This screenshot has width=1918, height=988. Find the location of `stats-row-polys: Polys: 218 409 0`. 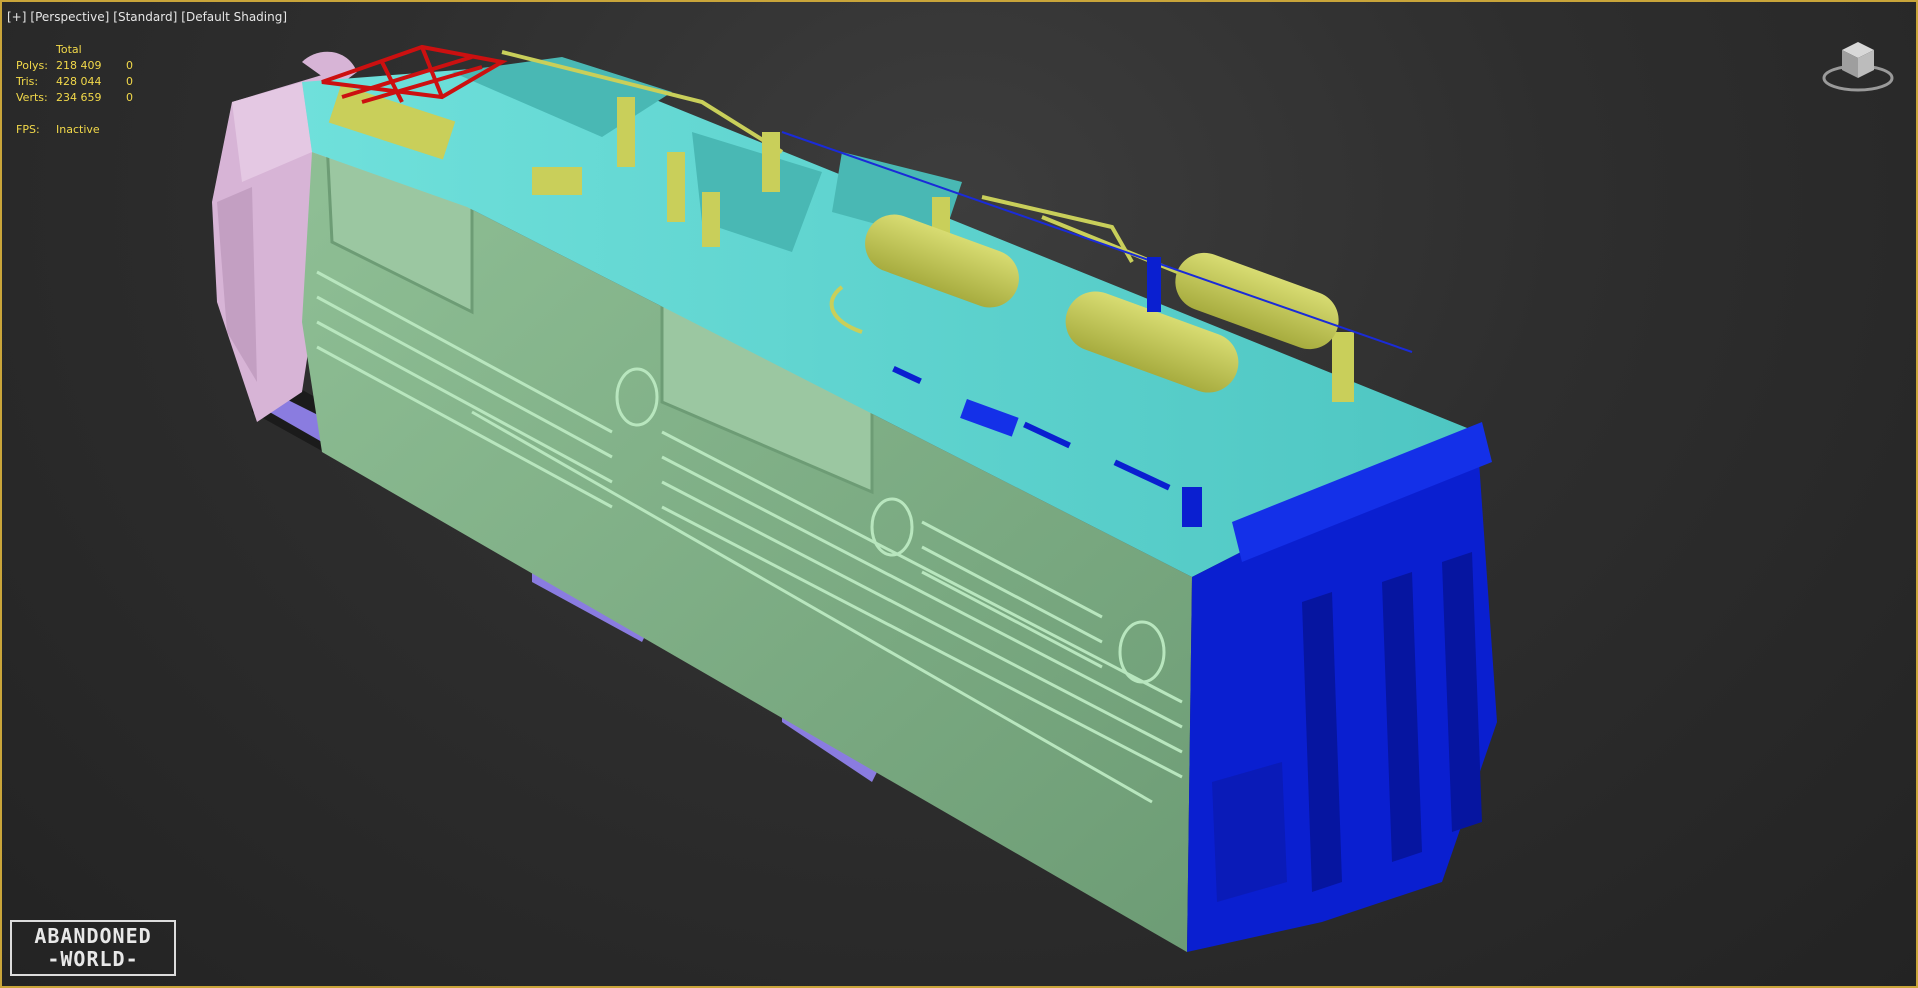

stats-row-polys: Polys: 218 409 0 is located at coordinates (81, 66).